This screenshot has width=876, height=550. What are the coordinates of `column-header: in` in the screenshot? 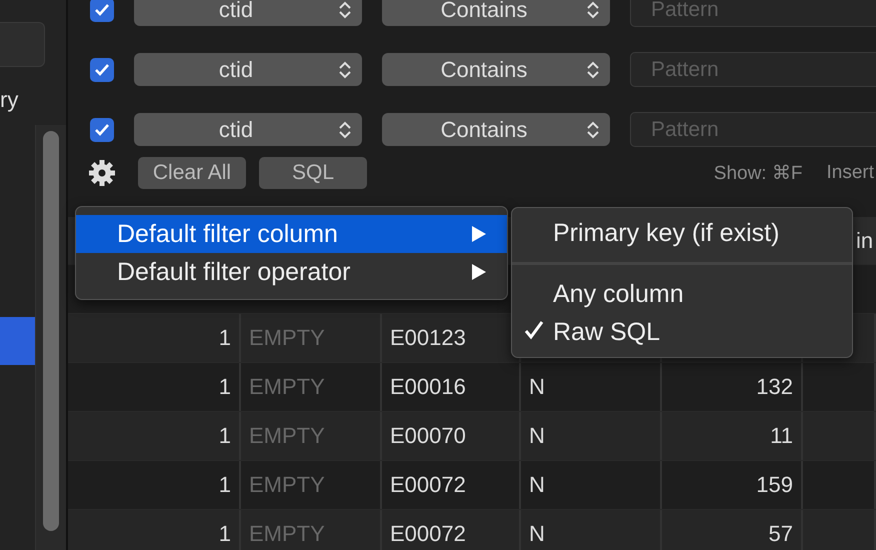 It's located at (865, 241).